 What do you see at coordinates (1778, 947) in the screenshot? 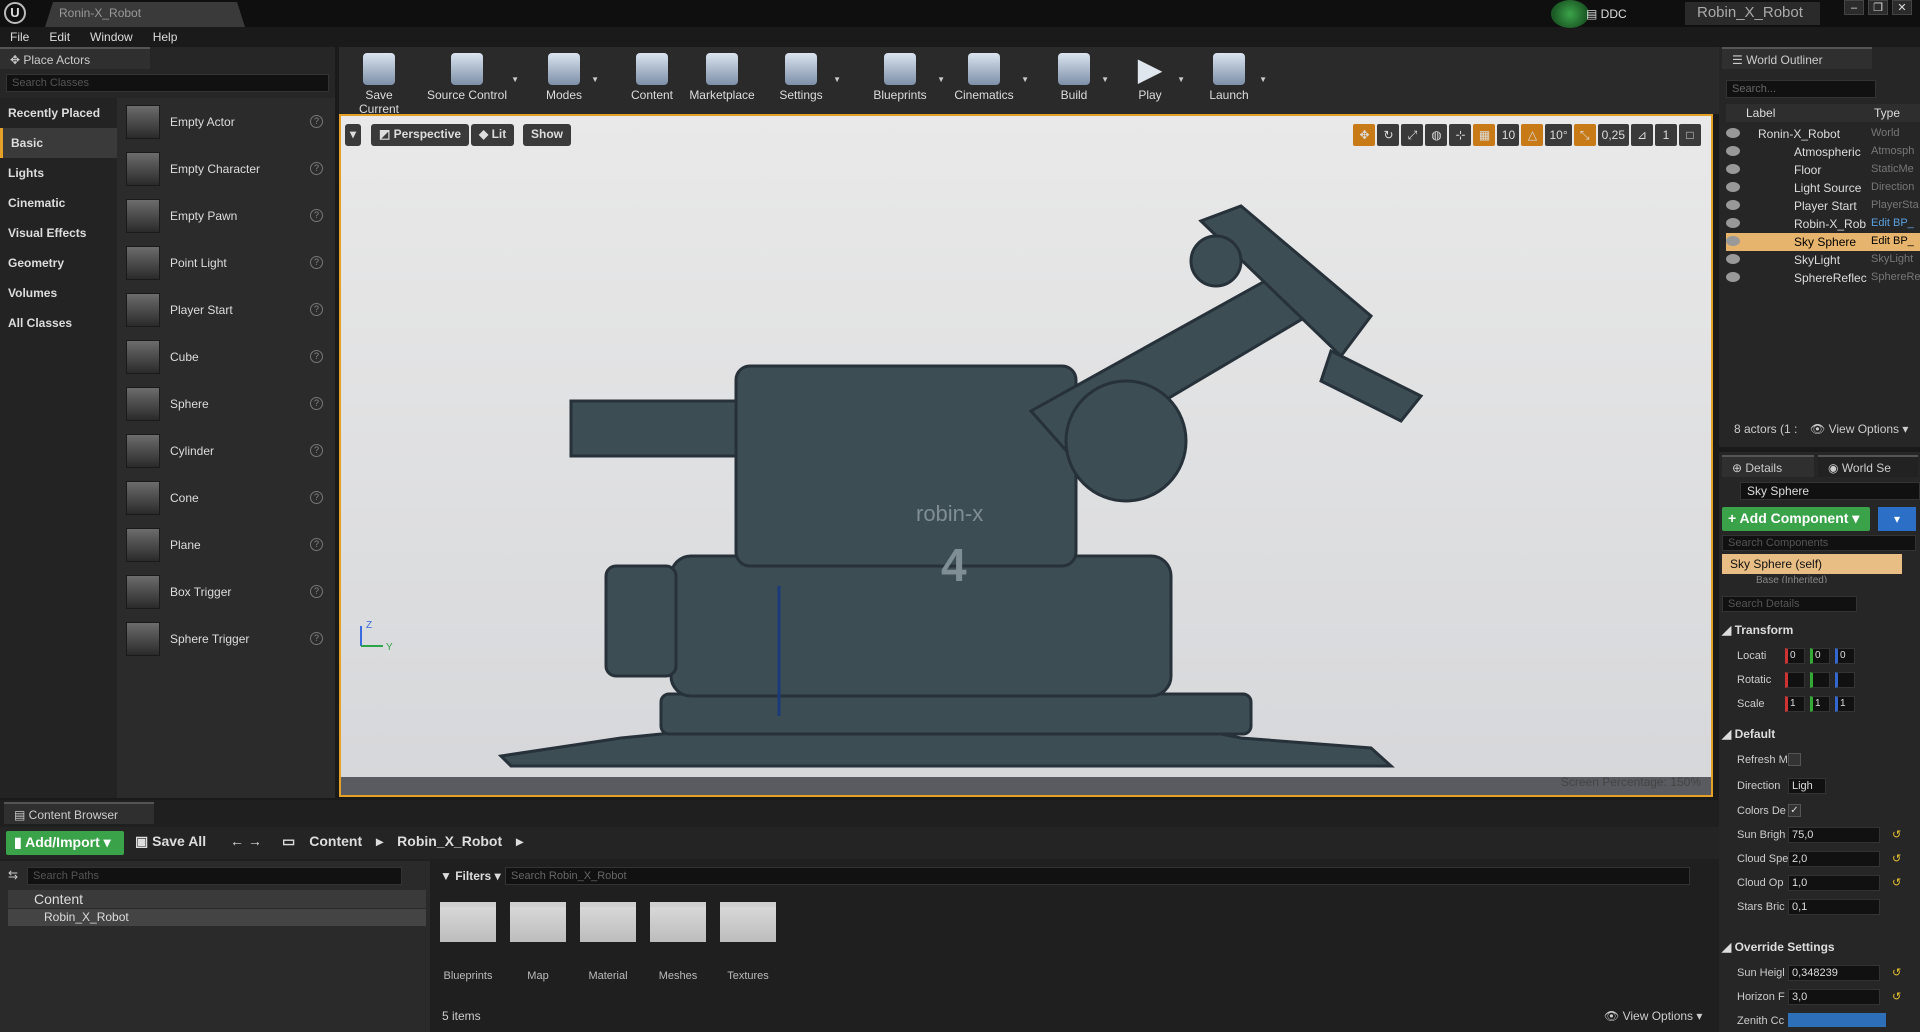
I see `override-section-header: ◢ Override Settings` at bounding box center [1778, 947].